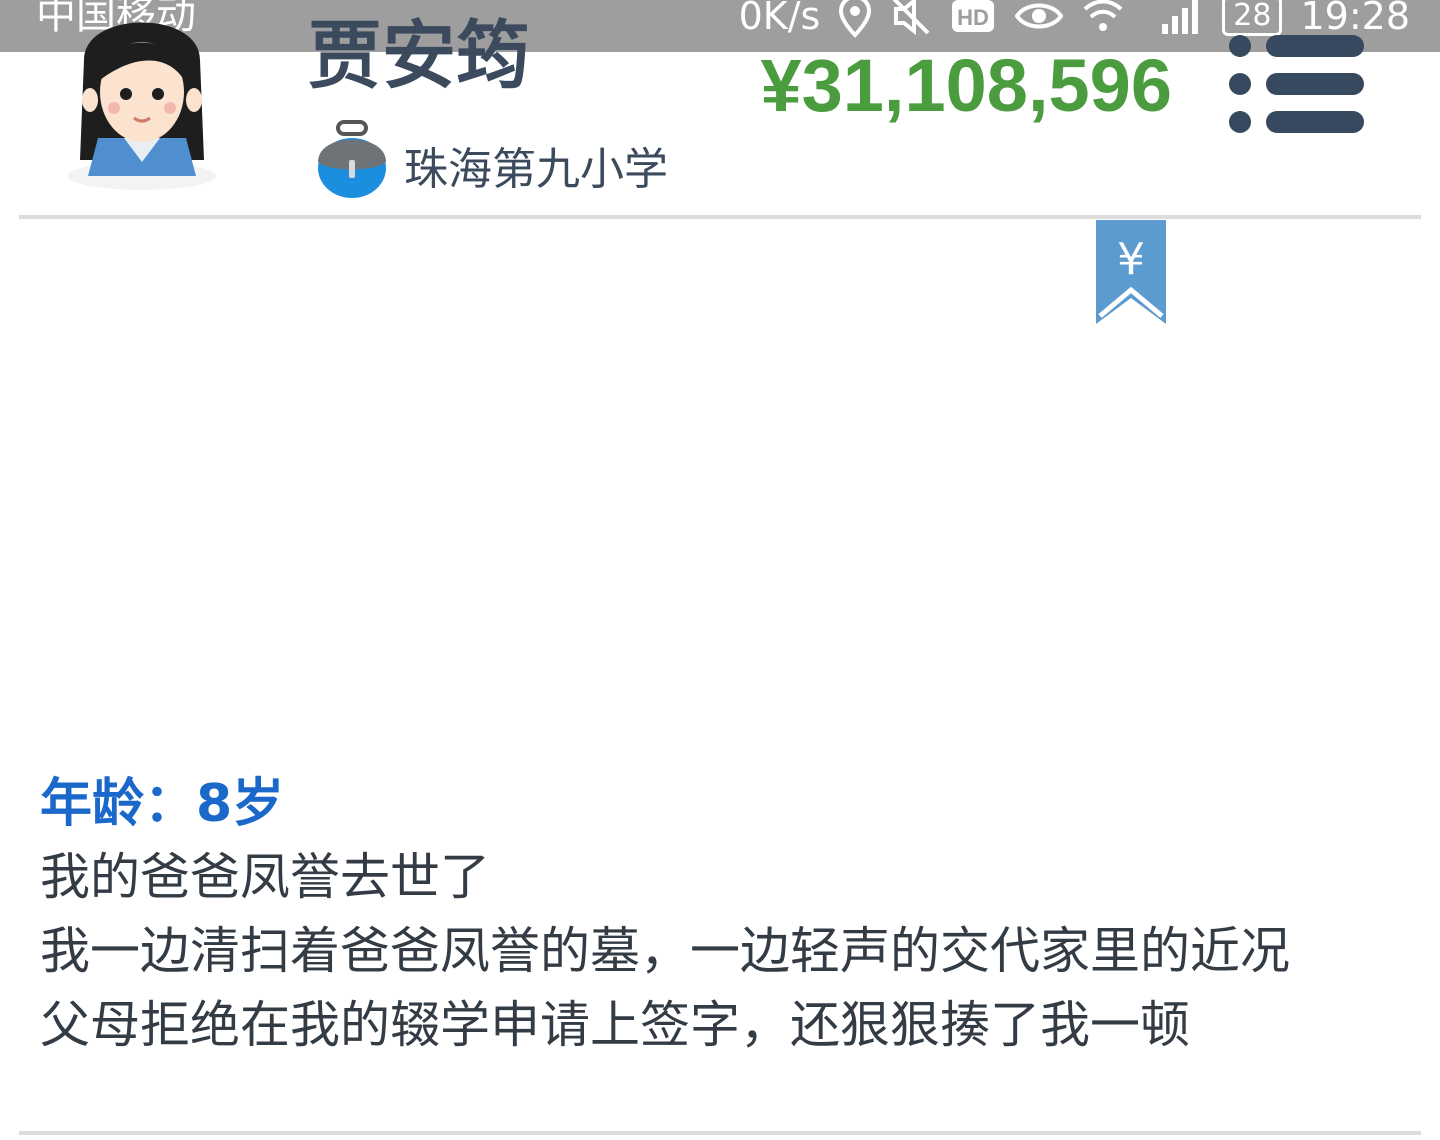  I want to click on school-name: 珠海第九小学, so click(536, 169).